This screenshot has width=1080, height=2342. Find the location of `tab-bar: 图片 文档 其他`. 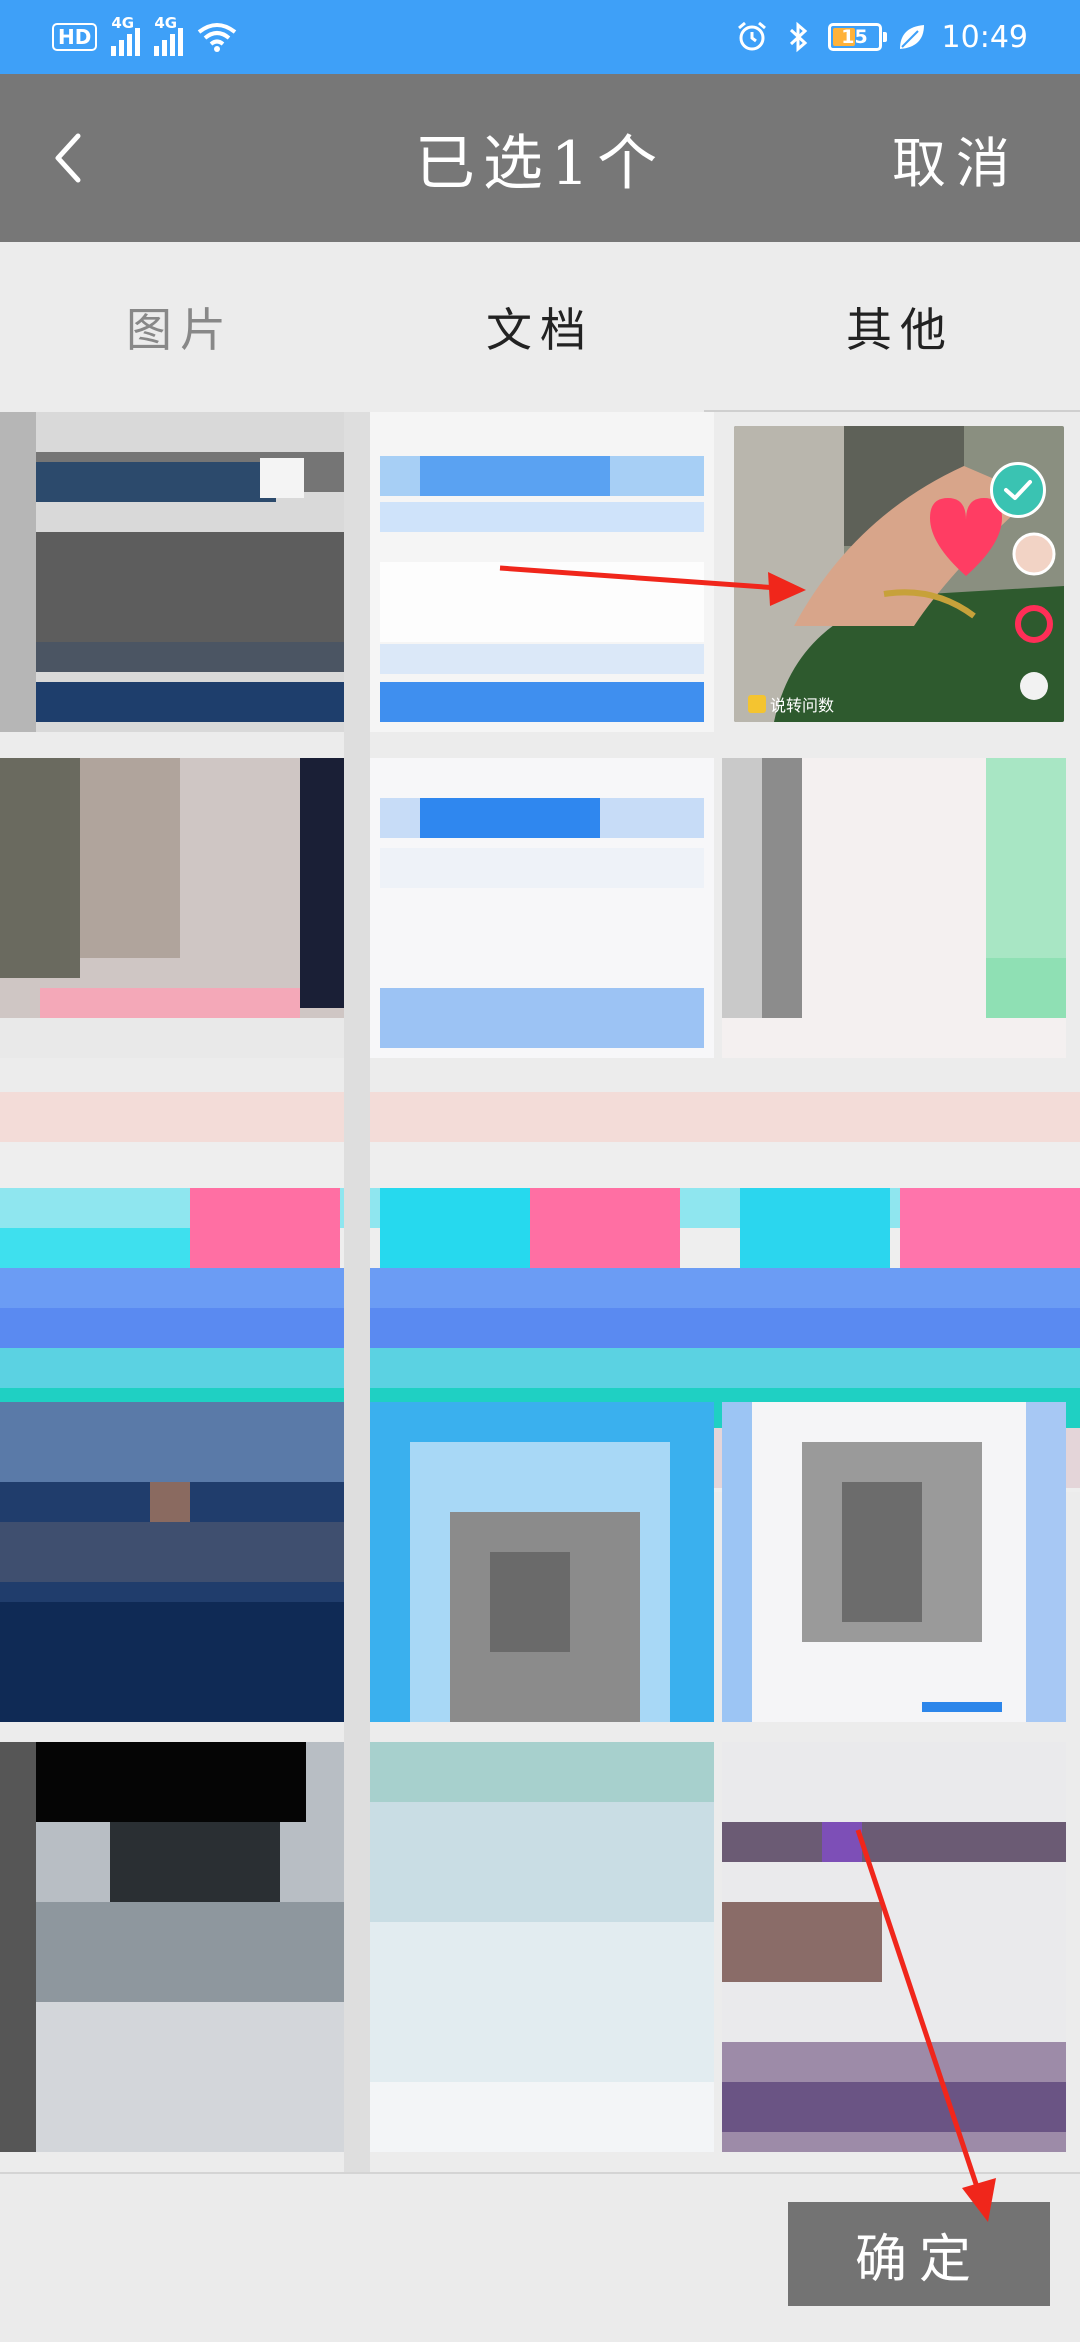

tab-bar: 图片 文档 其他 is located at coordinates (540, 327).